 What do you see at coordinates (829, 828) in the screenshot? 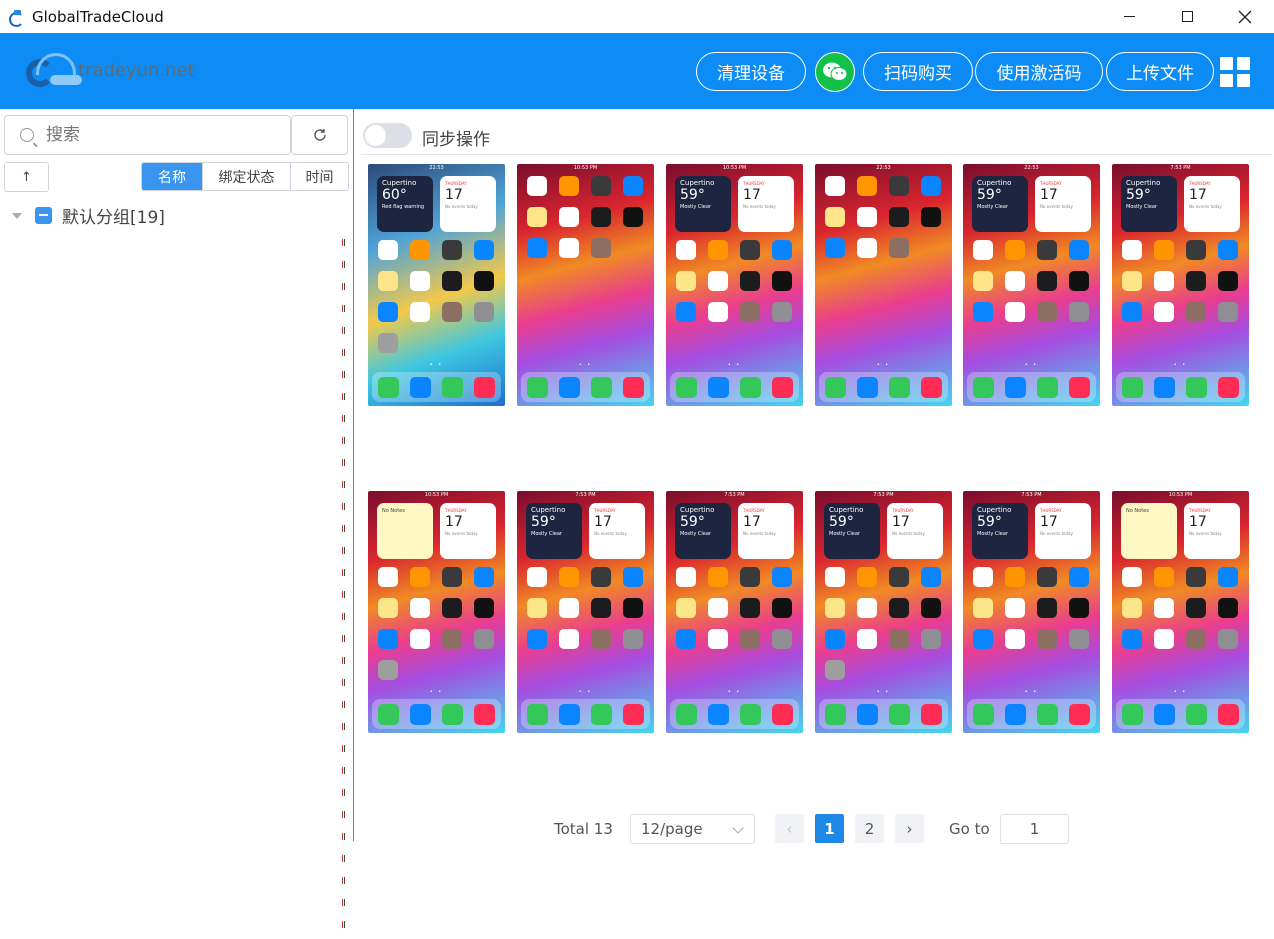
I see `page-1-button: 1` at bounding box center [829, 828].